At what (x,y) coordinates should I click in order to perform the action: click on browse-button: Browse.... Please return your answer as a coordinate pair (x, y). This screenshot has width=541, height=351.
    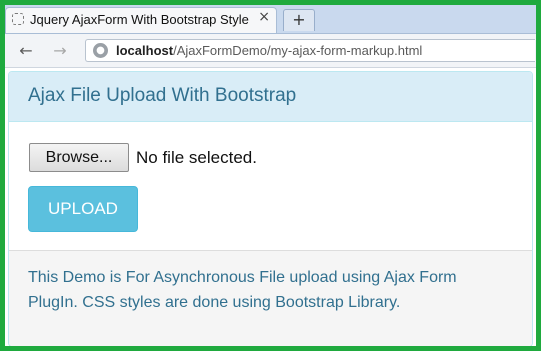
    Looking at the image, I should click on (79, 157).